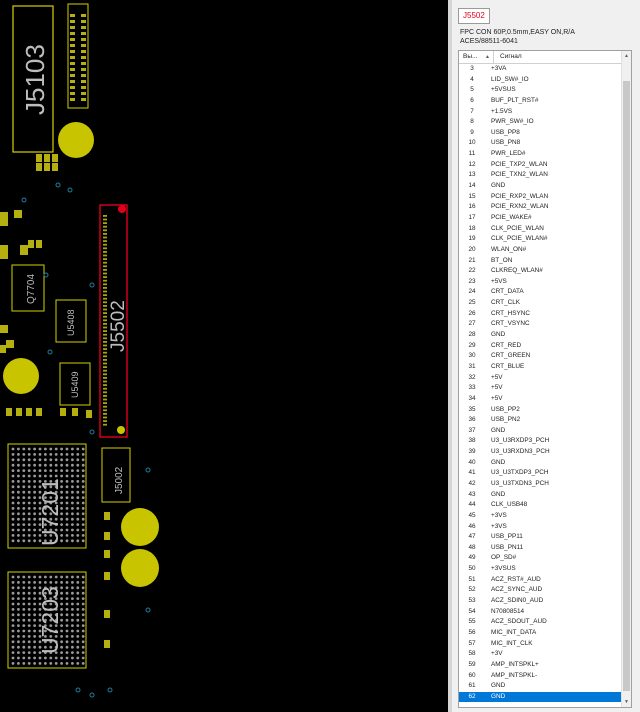 Image resolution: width=640 pixels, height=712 pixels. What do you see at coordinates (476, 57) in the screenshot?
I see `column-header-num: Вы... ▲` at bounding box center [476, 57].